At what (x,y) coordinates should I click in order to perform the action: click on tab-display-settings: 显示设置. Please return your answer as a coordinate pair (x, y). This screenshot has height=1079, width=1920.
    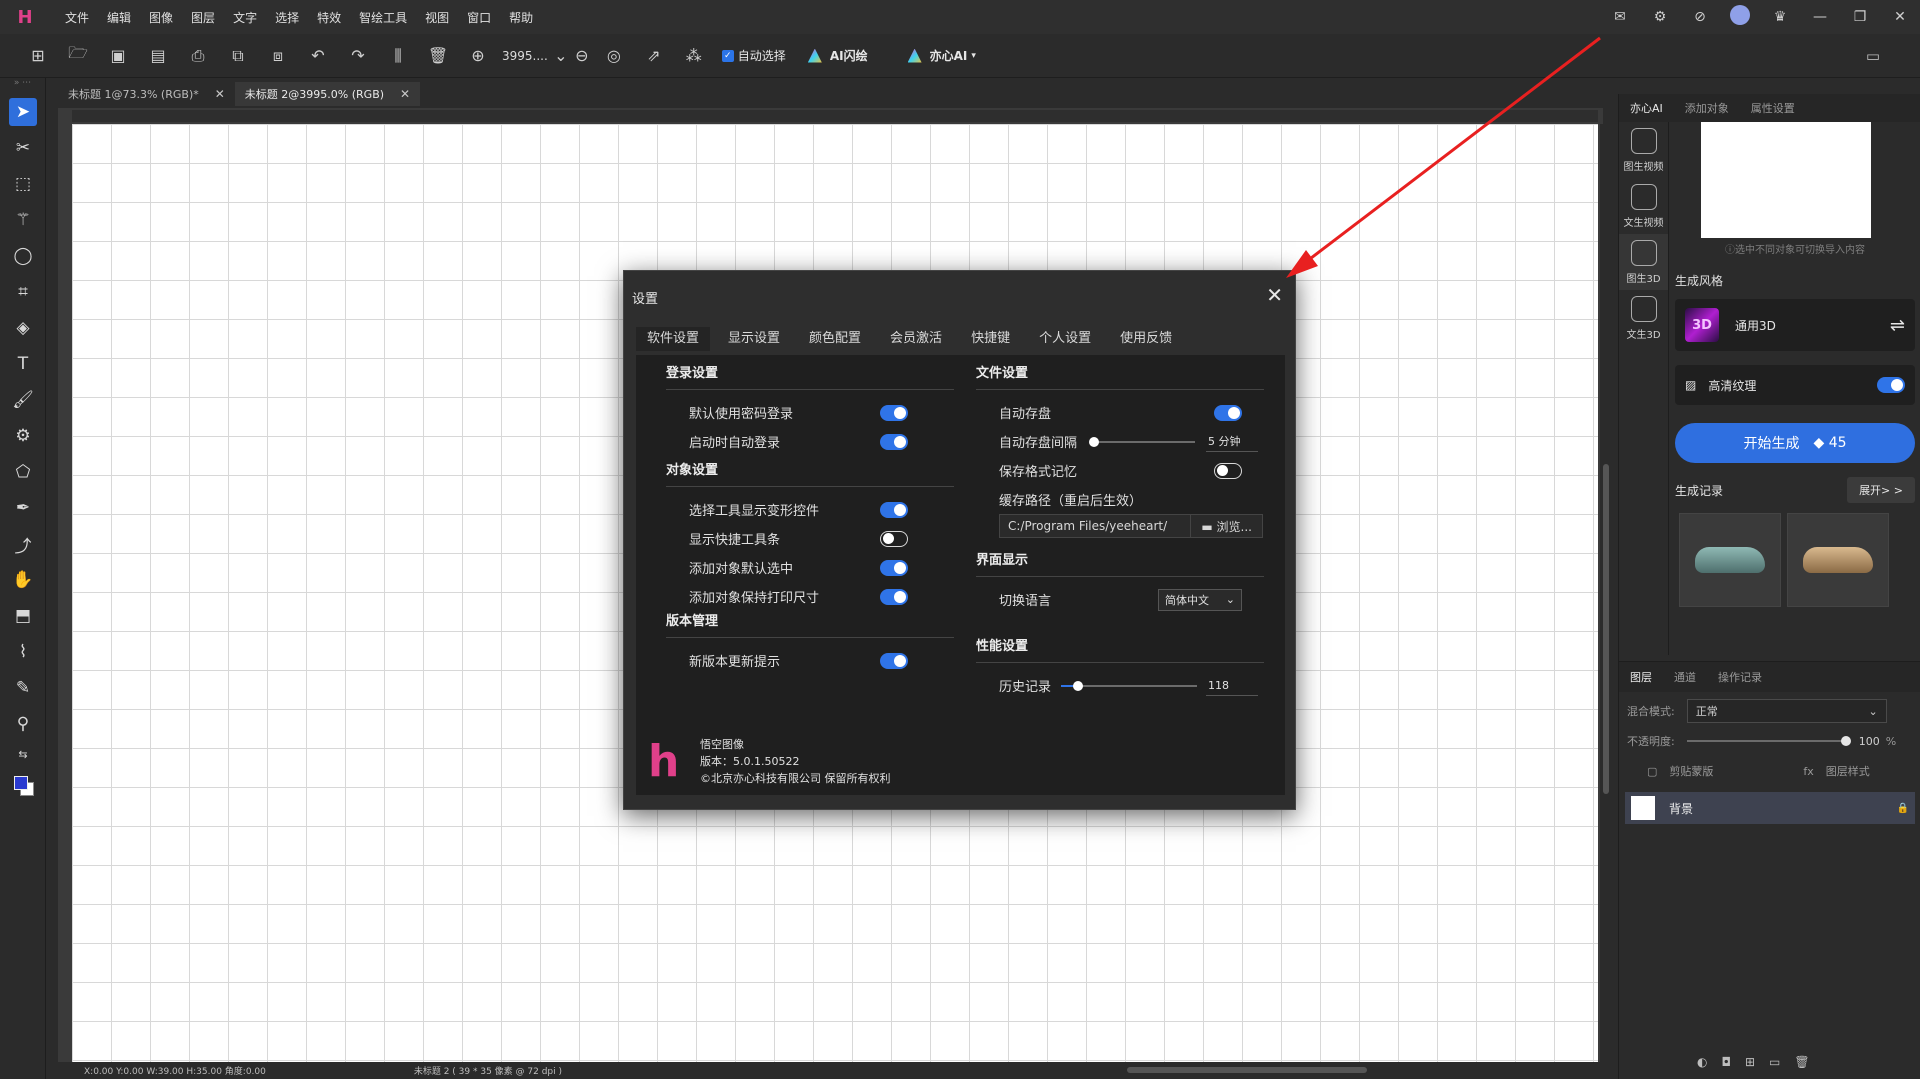
    Looking at the image, I should click on (754, 339).